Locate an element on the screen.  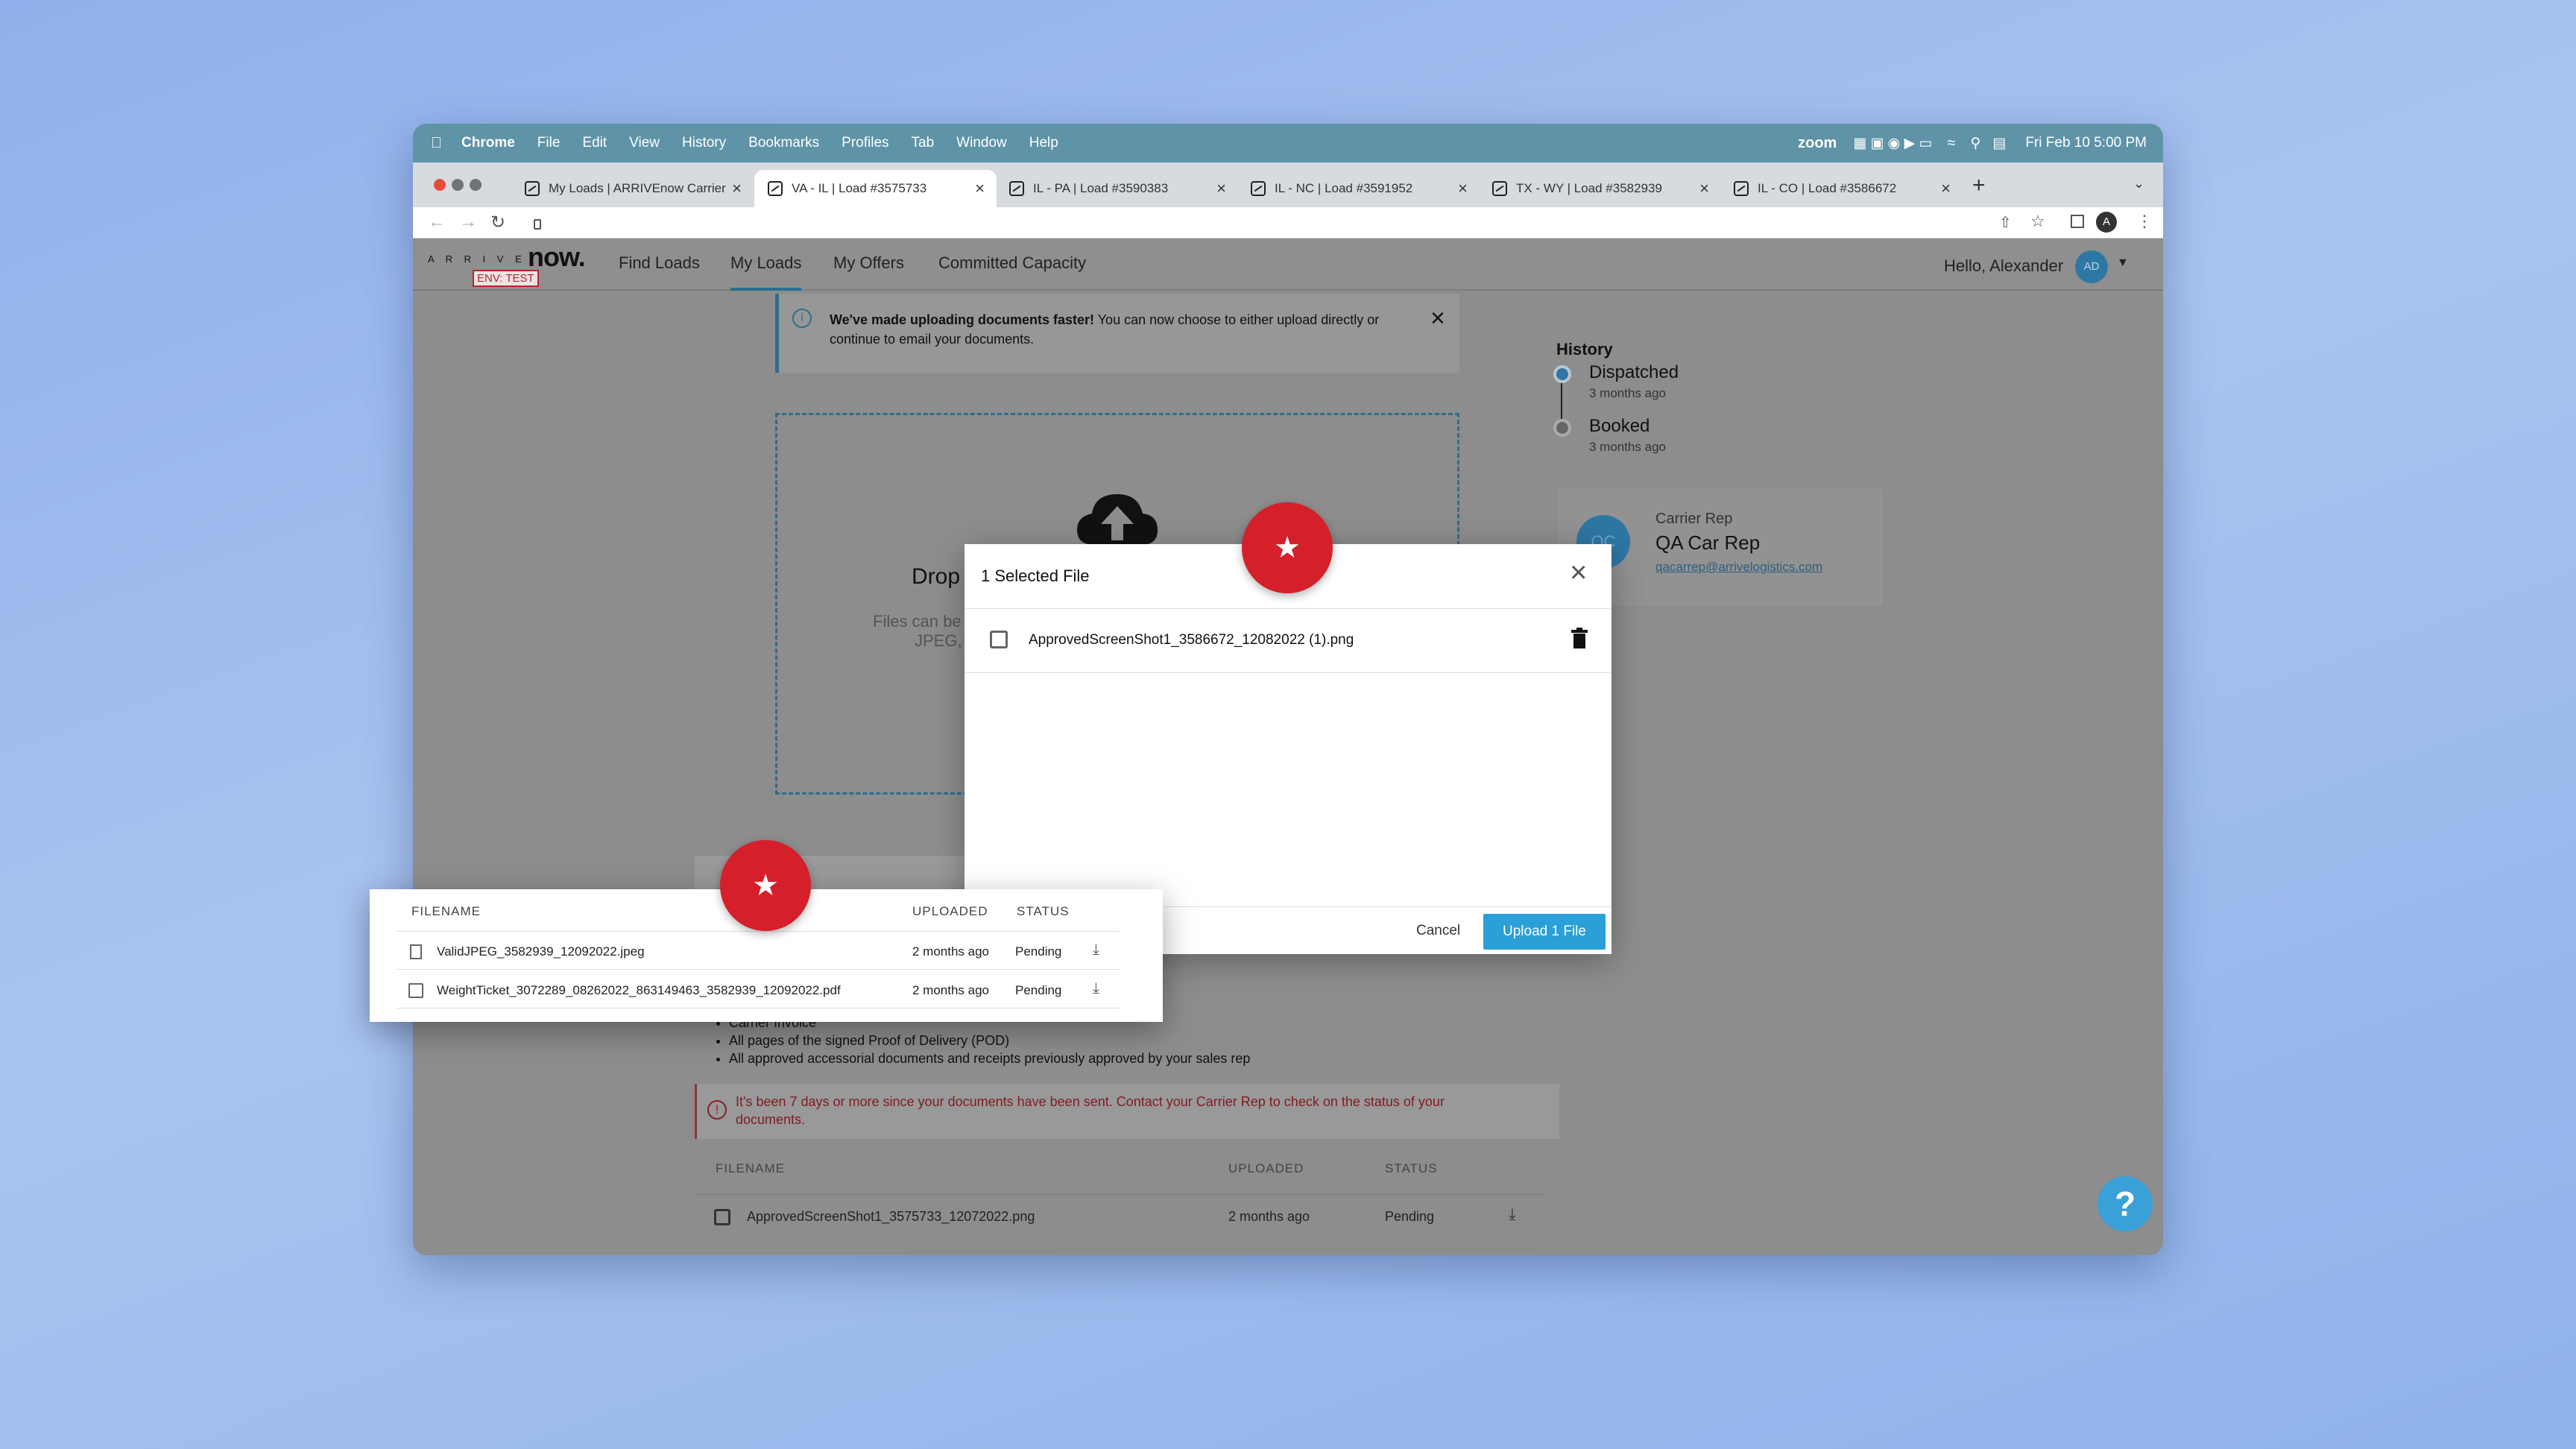
nav-my-loads: My Loads is located at coordinates (766, 265).